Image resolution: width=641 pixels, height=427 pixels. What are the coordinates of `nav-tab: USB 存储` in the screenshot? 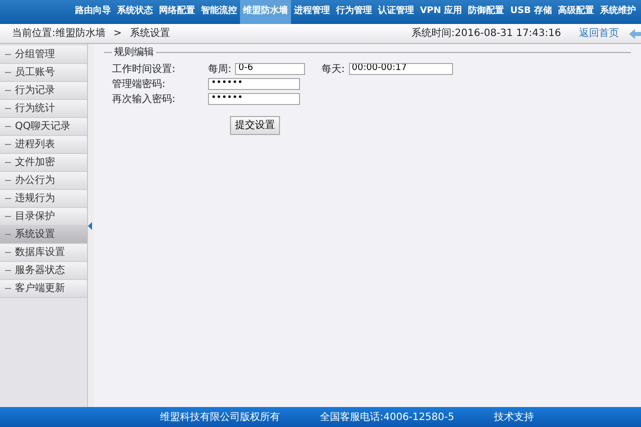 It's located at (531, 12).